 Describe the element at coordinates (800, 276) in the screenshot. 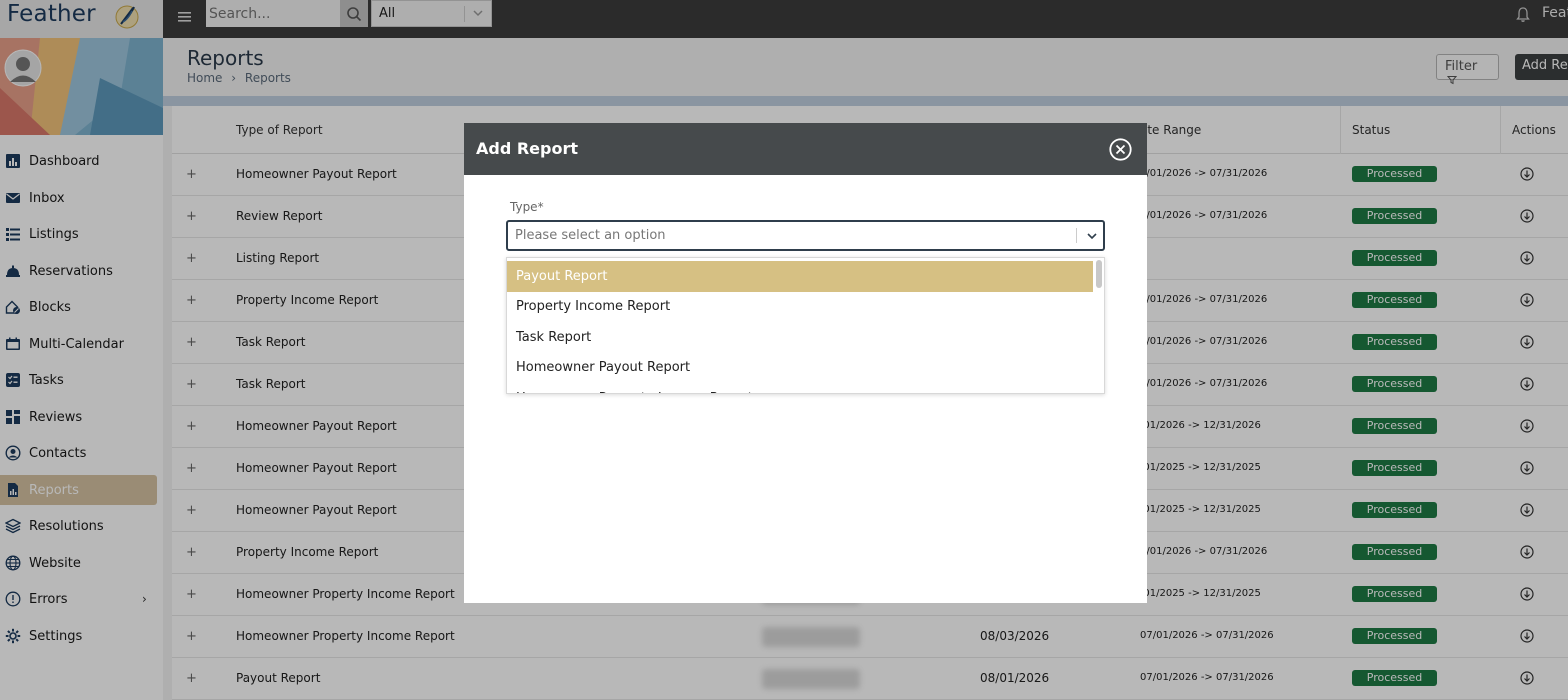

I see `option-payout-report: Payout Report` at that location.